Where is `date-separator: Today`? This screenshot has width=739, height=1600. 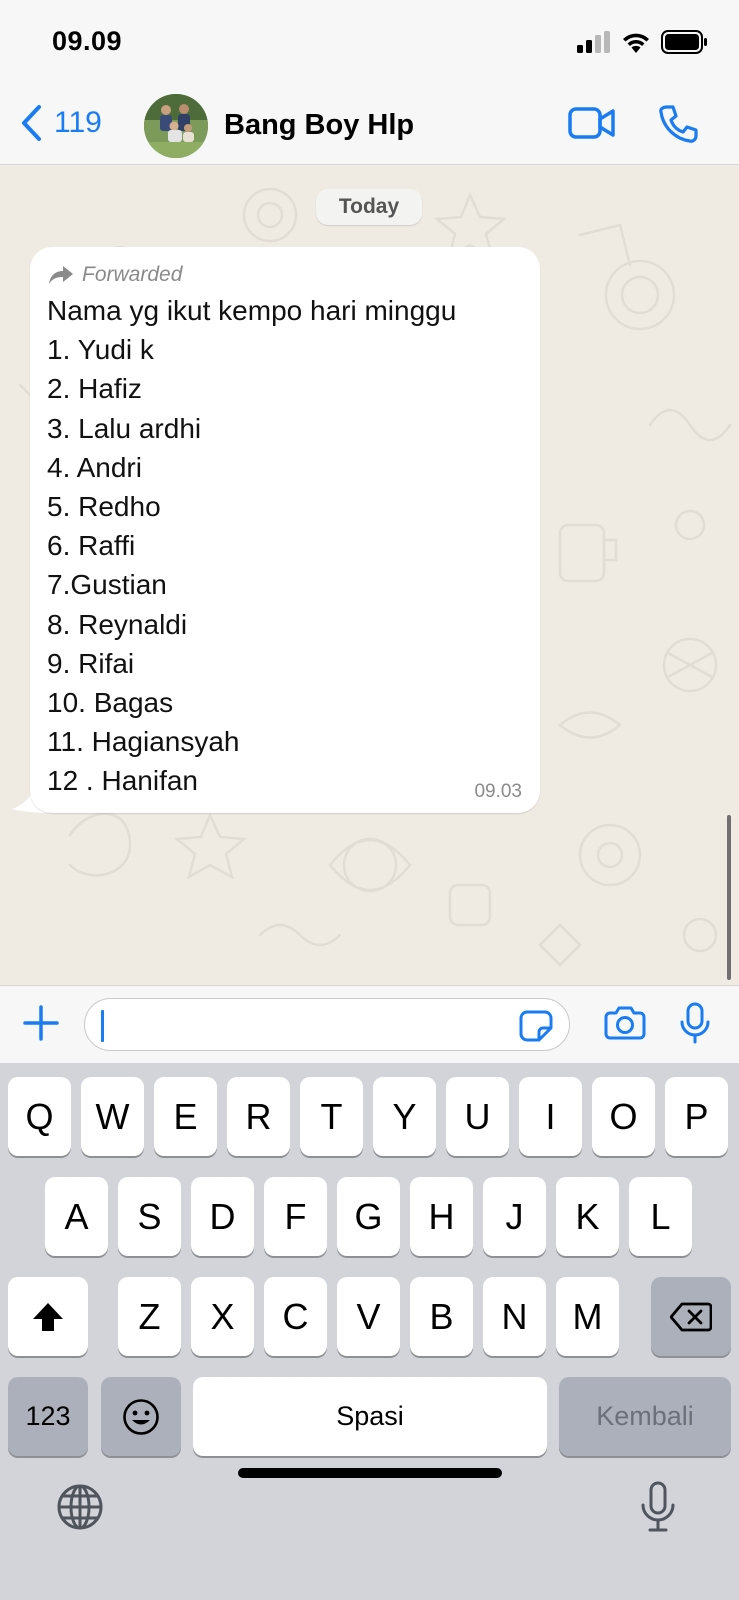 date-separator: Today is located at coordinates (369, 207).